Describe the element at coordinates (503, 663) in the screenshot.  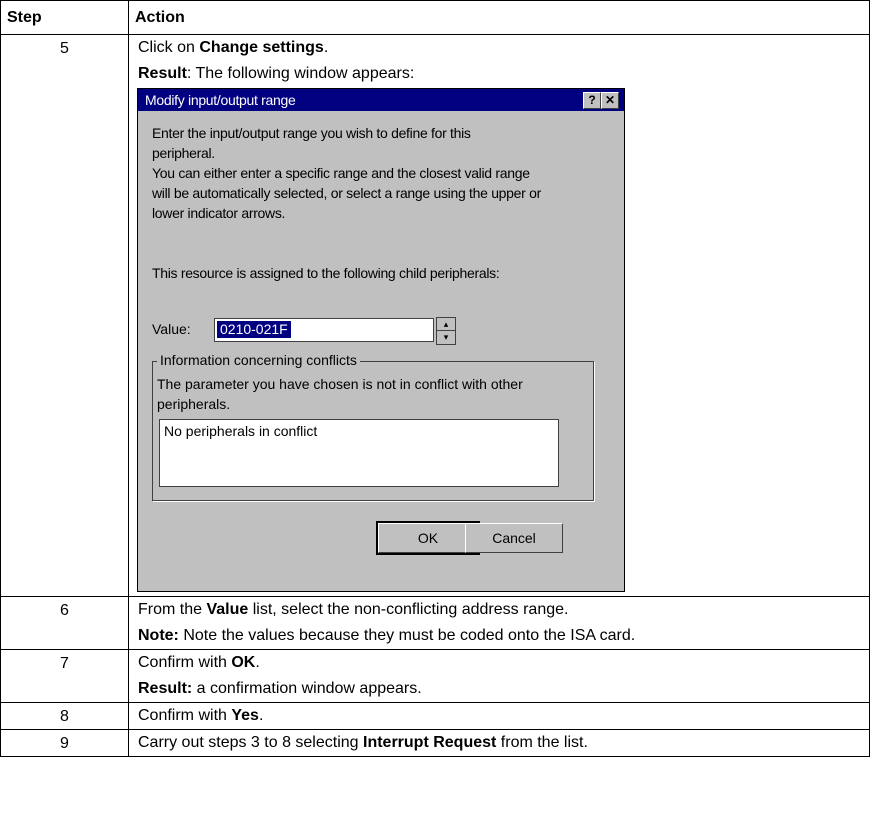
I see `action-line: Confirm with OK.` at that location.